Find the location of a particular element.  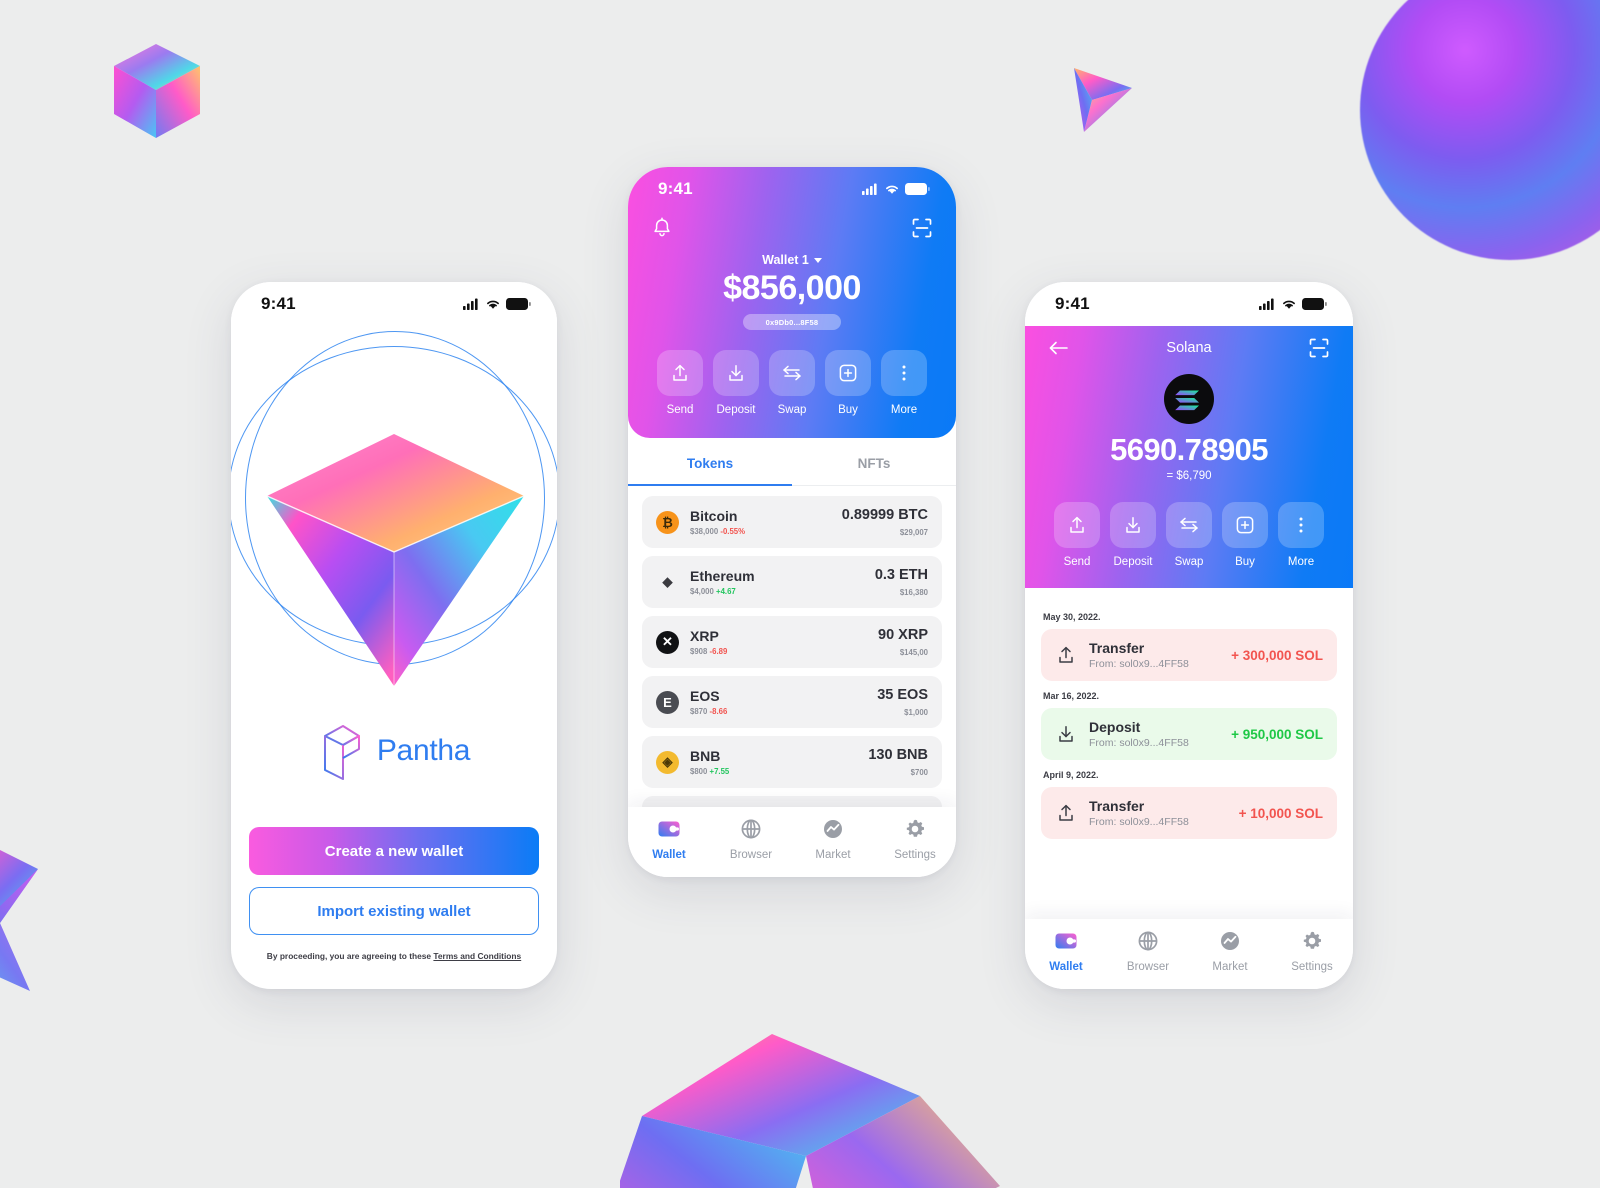

create-new-wallet-button: Create a new wallet is located at coordinates (394, 851).